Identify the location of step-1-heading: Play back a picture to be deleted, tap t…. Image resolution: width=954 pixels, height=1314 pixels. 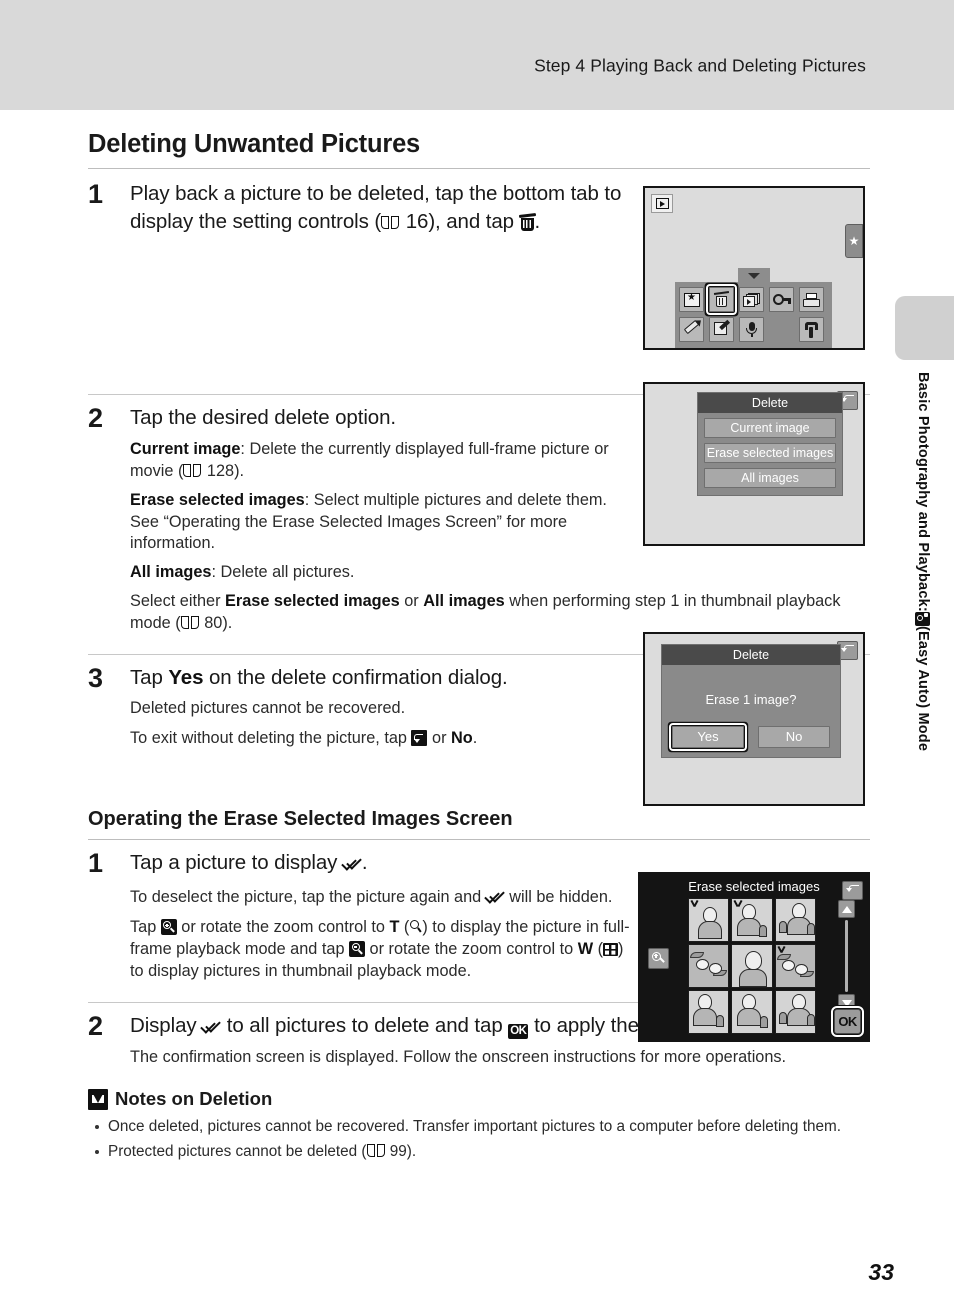
(382, 207).